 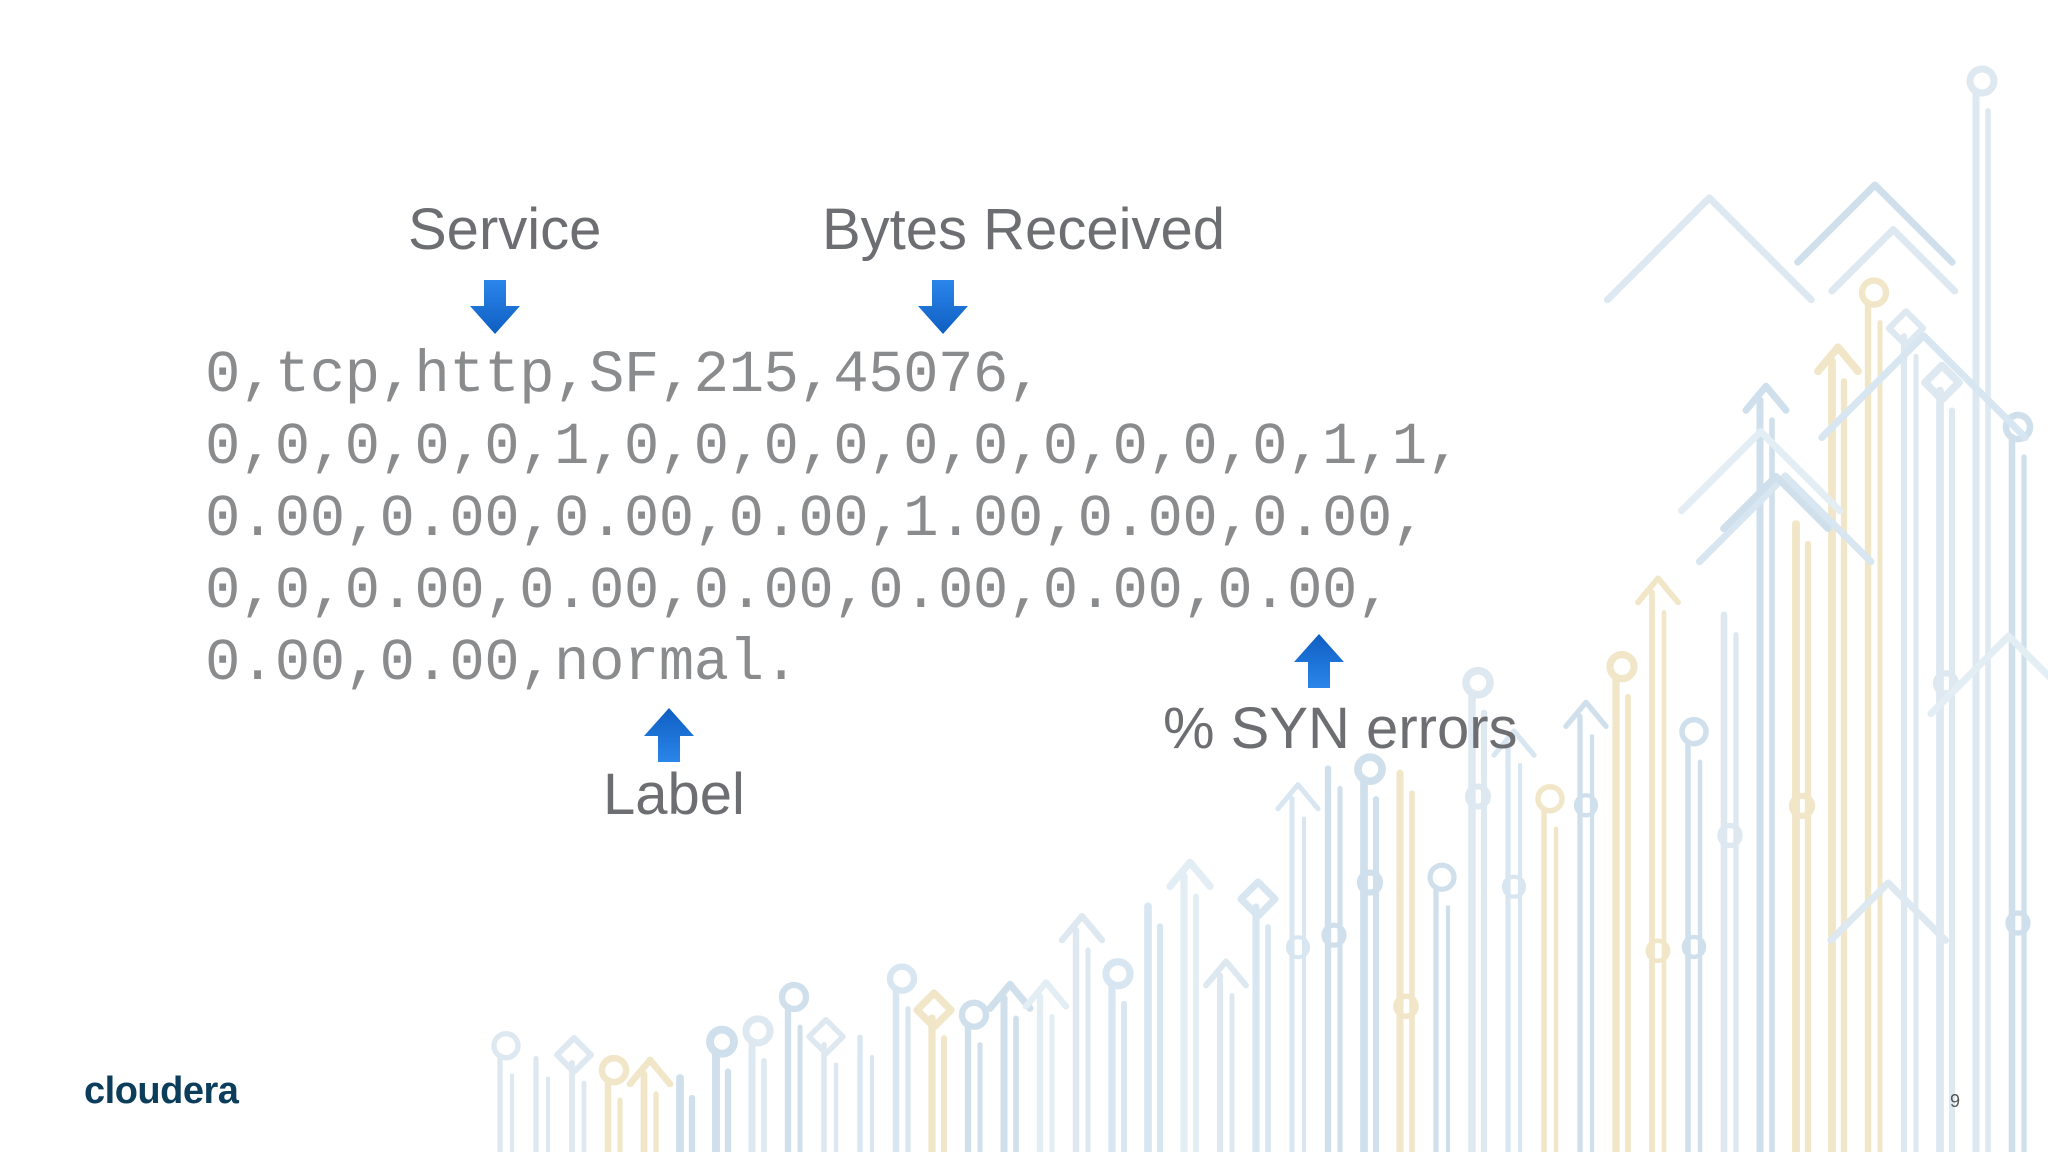 What do you see at coordinates (624, 375) in the screenshot?
I see `record-line: 0,tcp,http,SF,215,45076,` at bounding box center [624, 375].